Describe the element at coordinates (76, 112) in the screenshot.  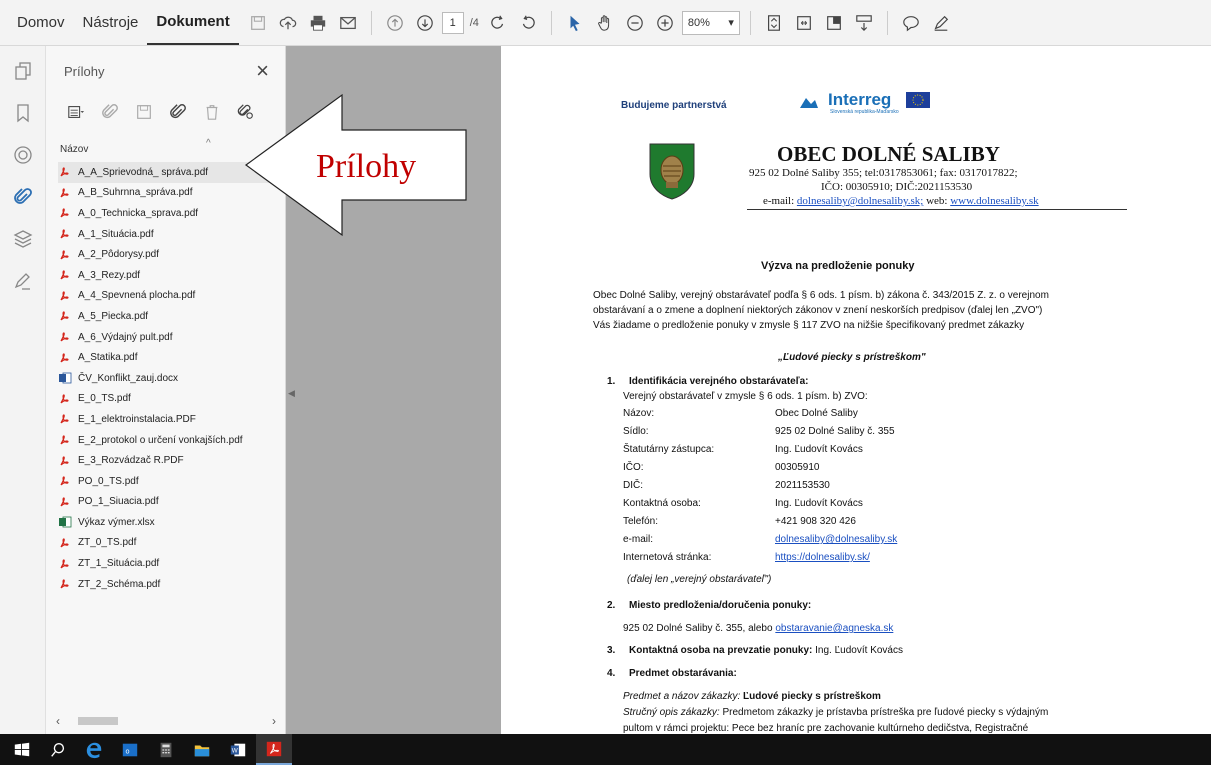
I see `view-options-icon` at that location.